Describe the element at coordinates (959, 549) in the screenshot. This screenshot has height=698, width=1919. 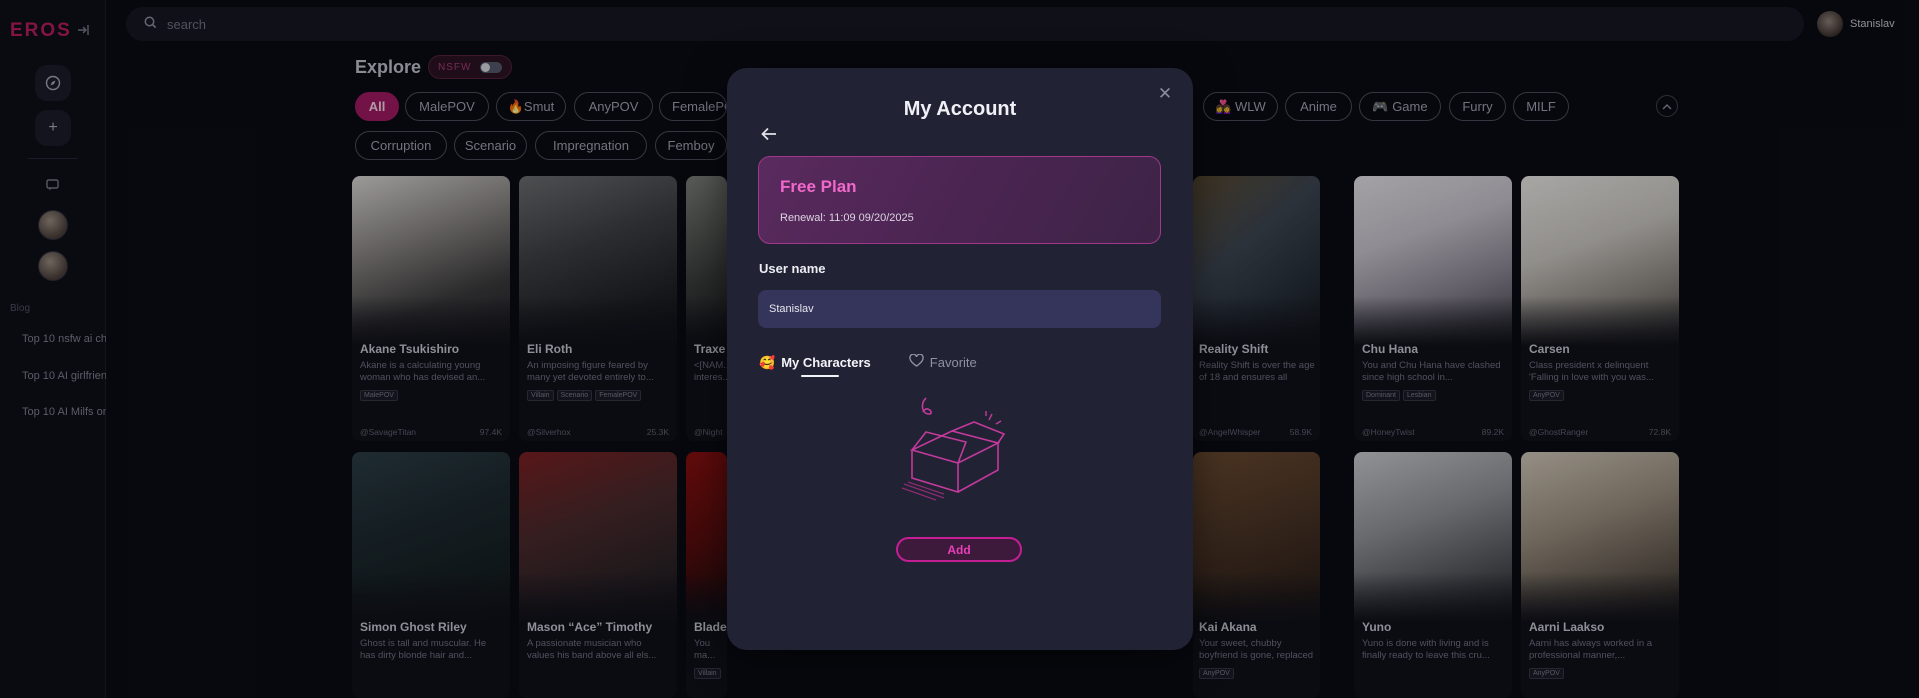
I see `add-character-button: Add` at that location.